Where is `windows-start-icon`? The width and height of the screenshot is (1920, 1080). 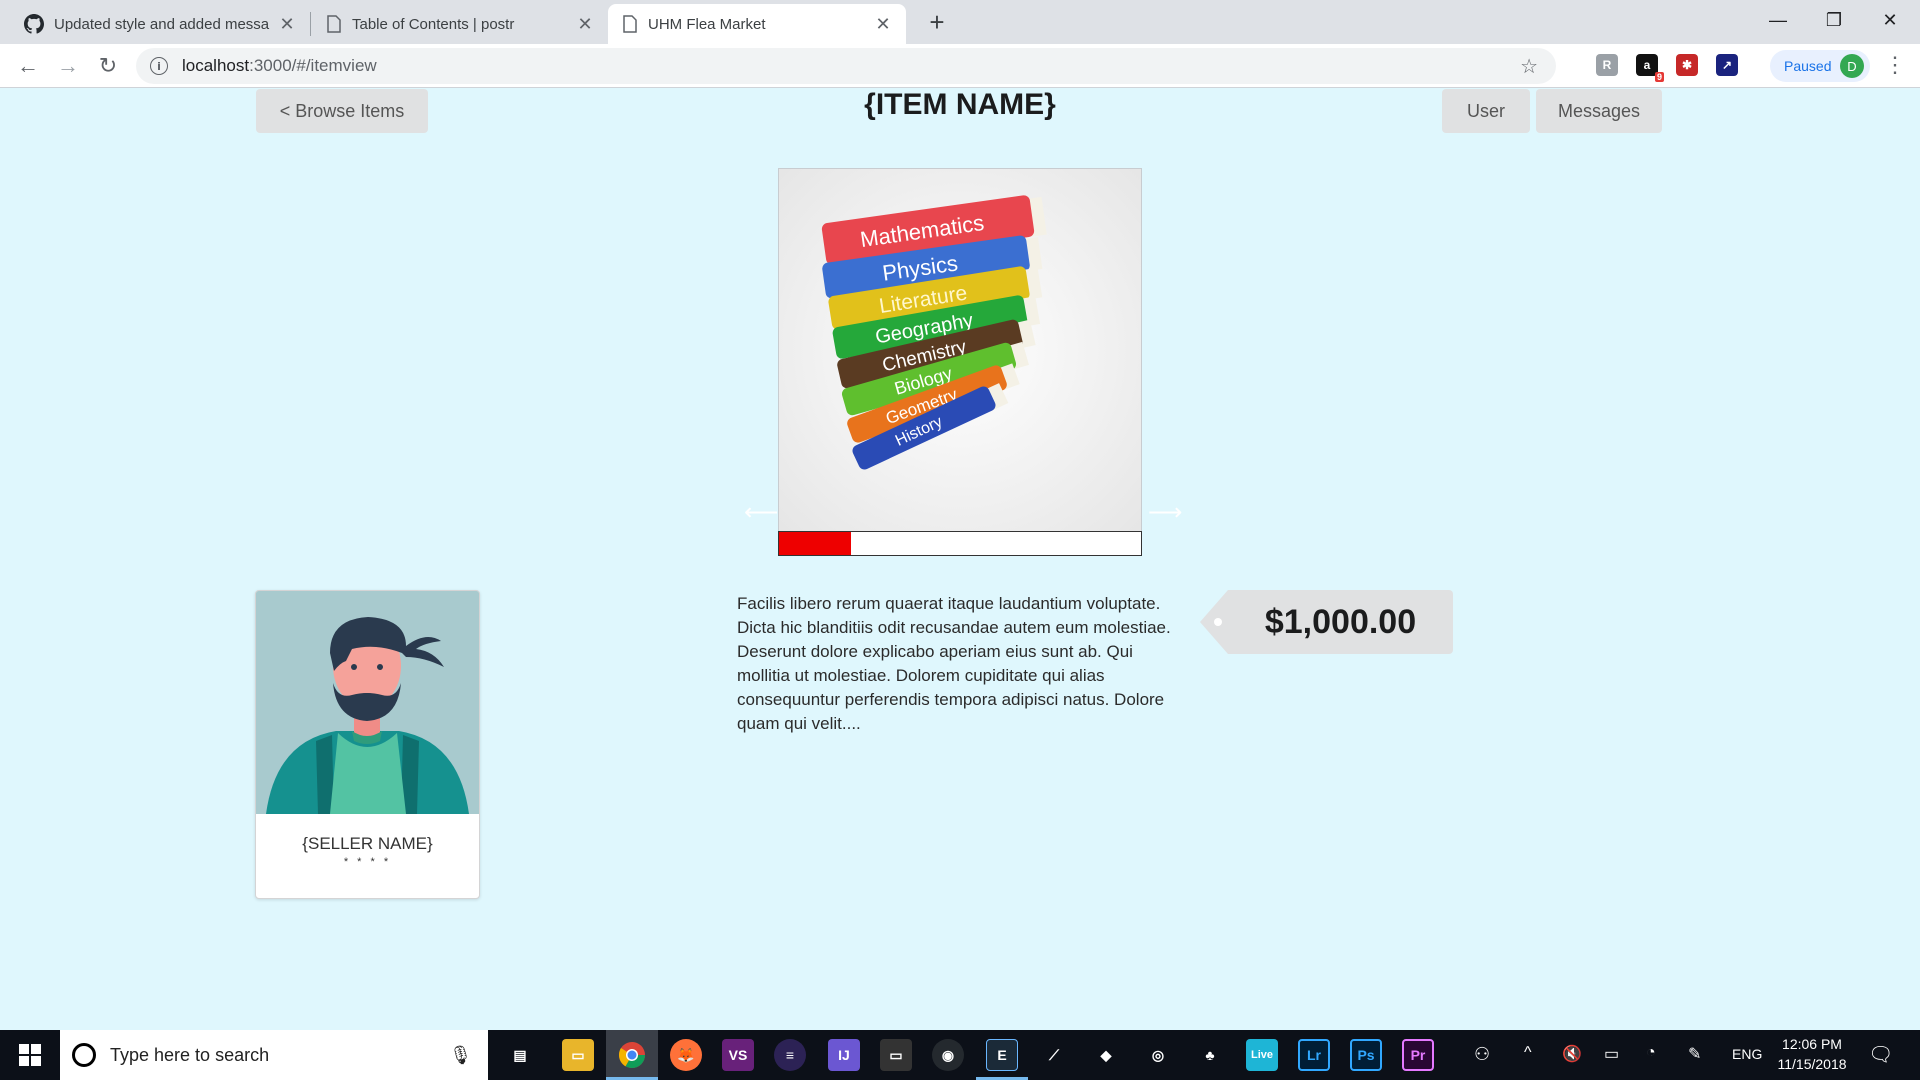 windows-start-icon is located at coordinates (30, 1055).